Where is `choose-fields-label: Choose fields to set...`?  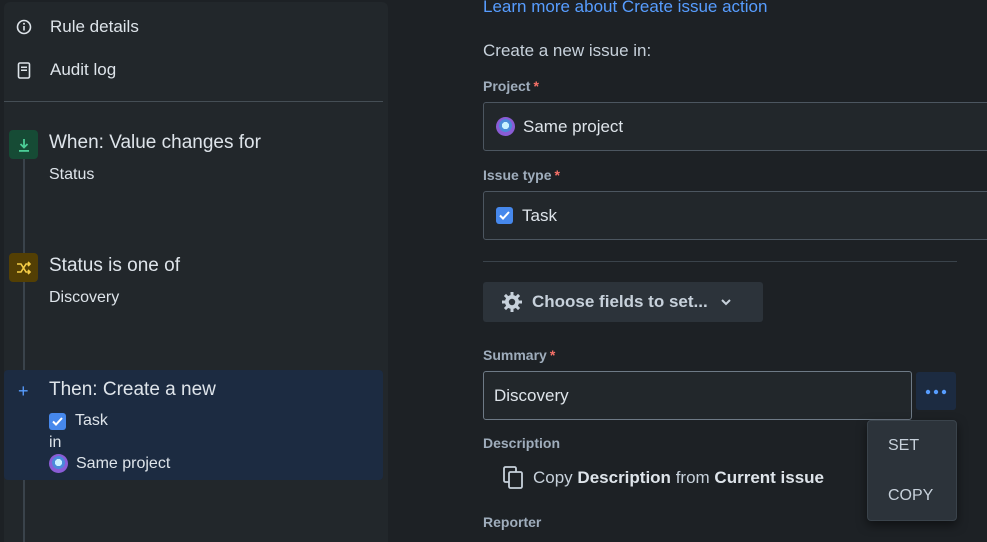 choose-fields-label: Choose fields to set... is located at coordinates (620, 301).